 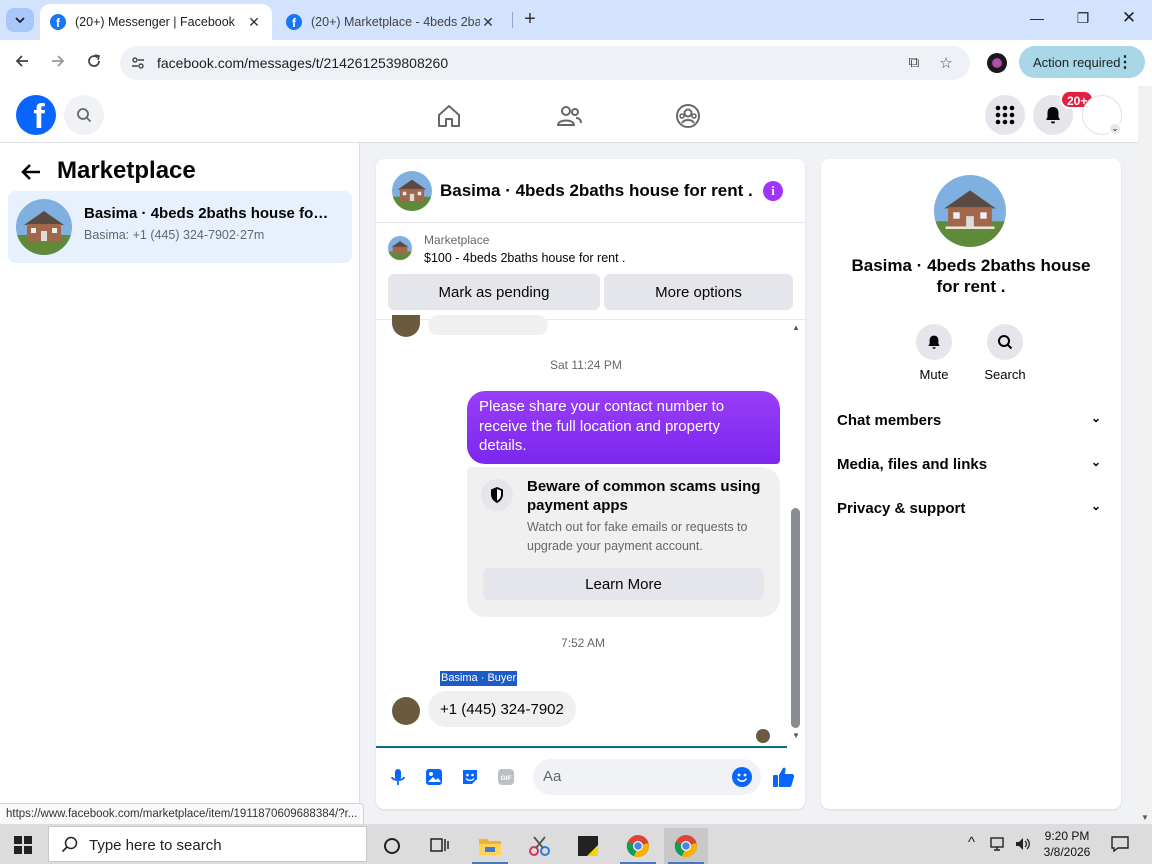 I want to click on minimize-window-button: —, so click(x=1037, y=18).